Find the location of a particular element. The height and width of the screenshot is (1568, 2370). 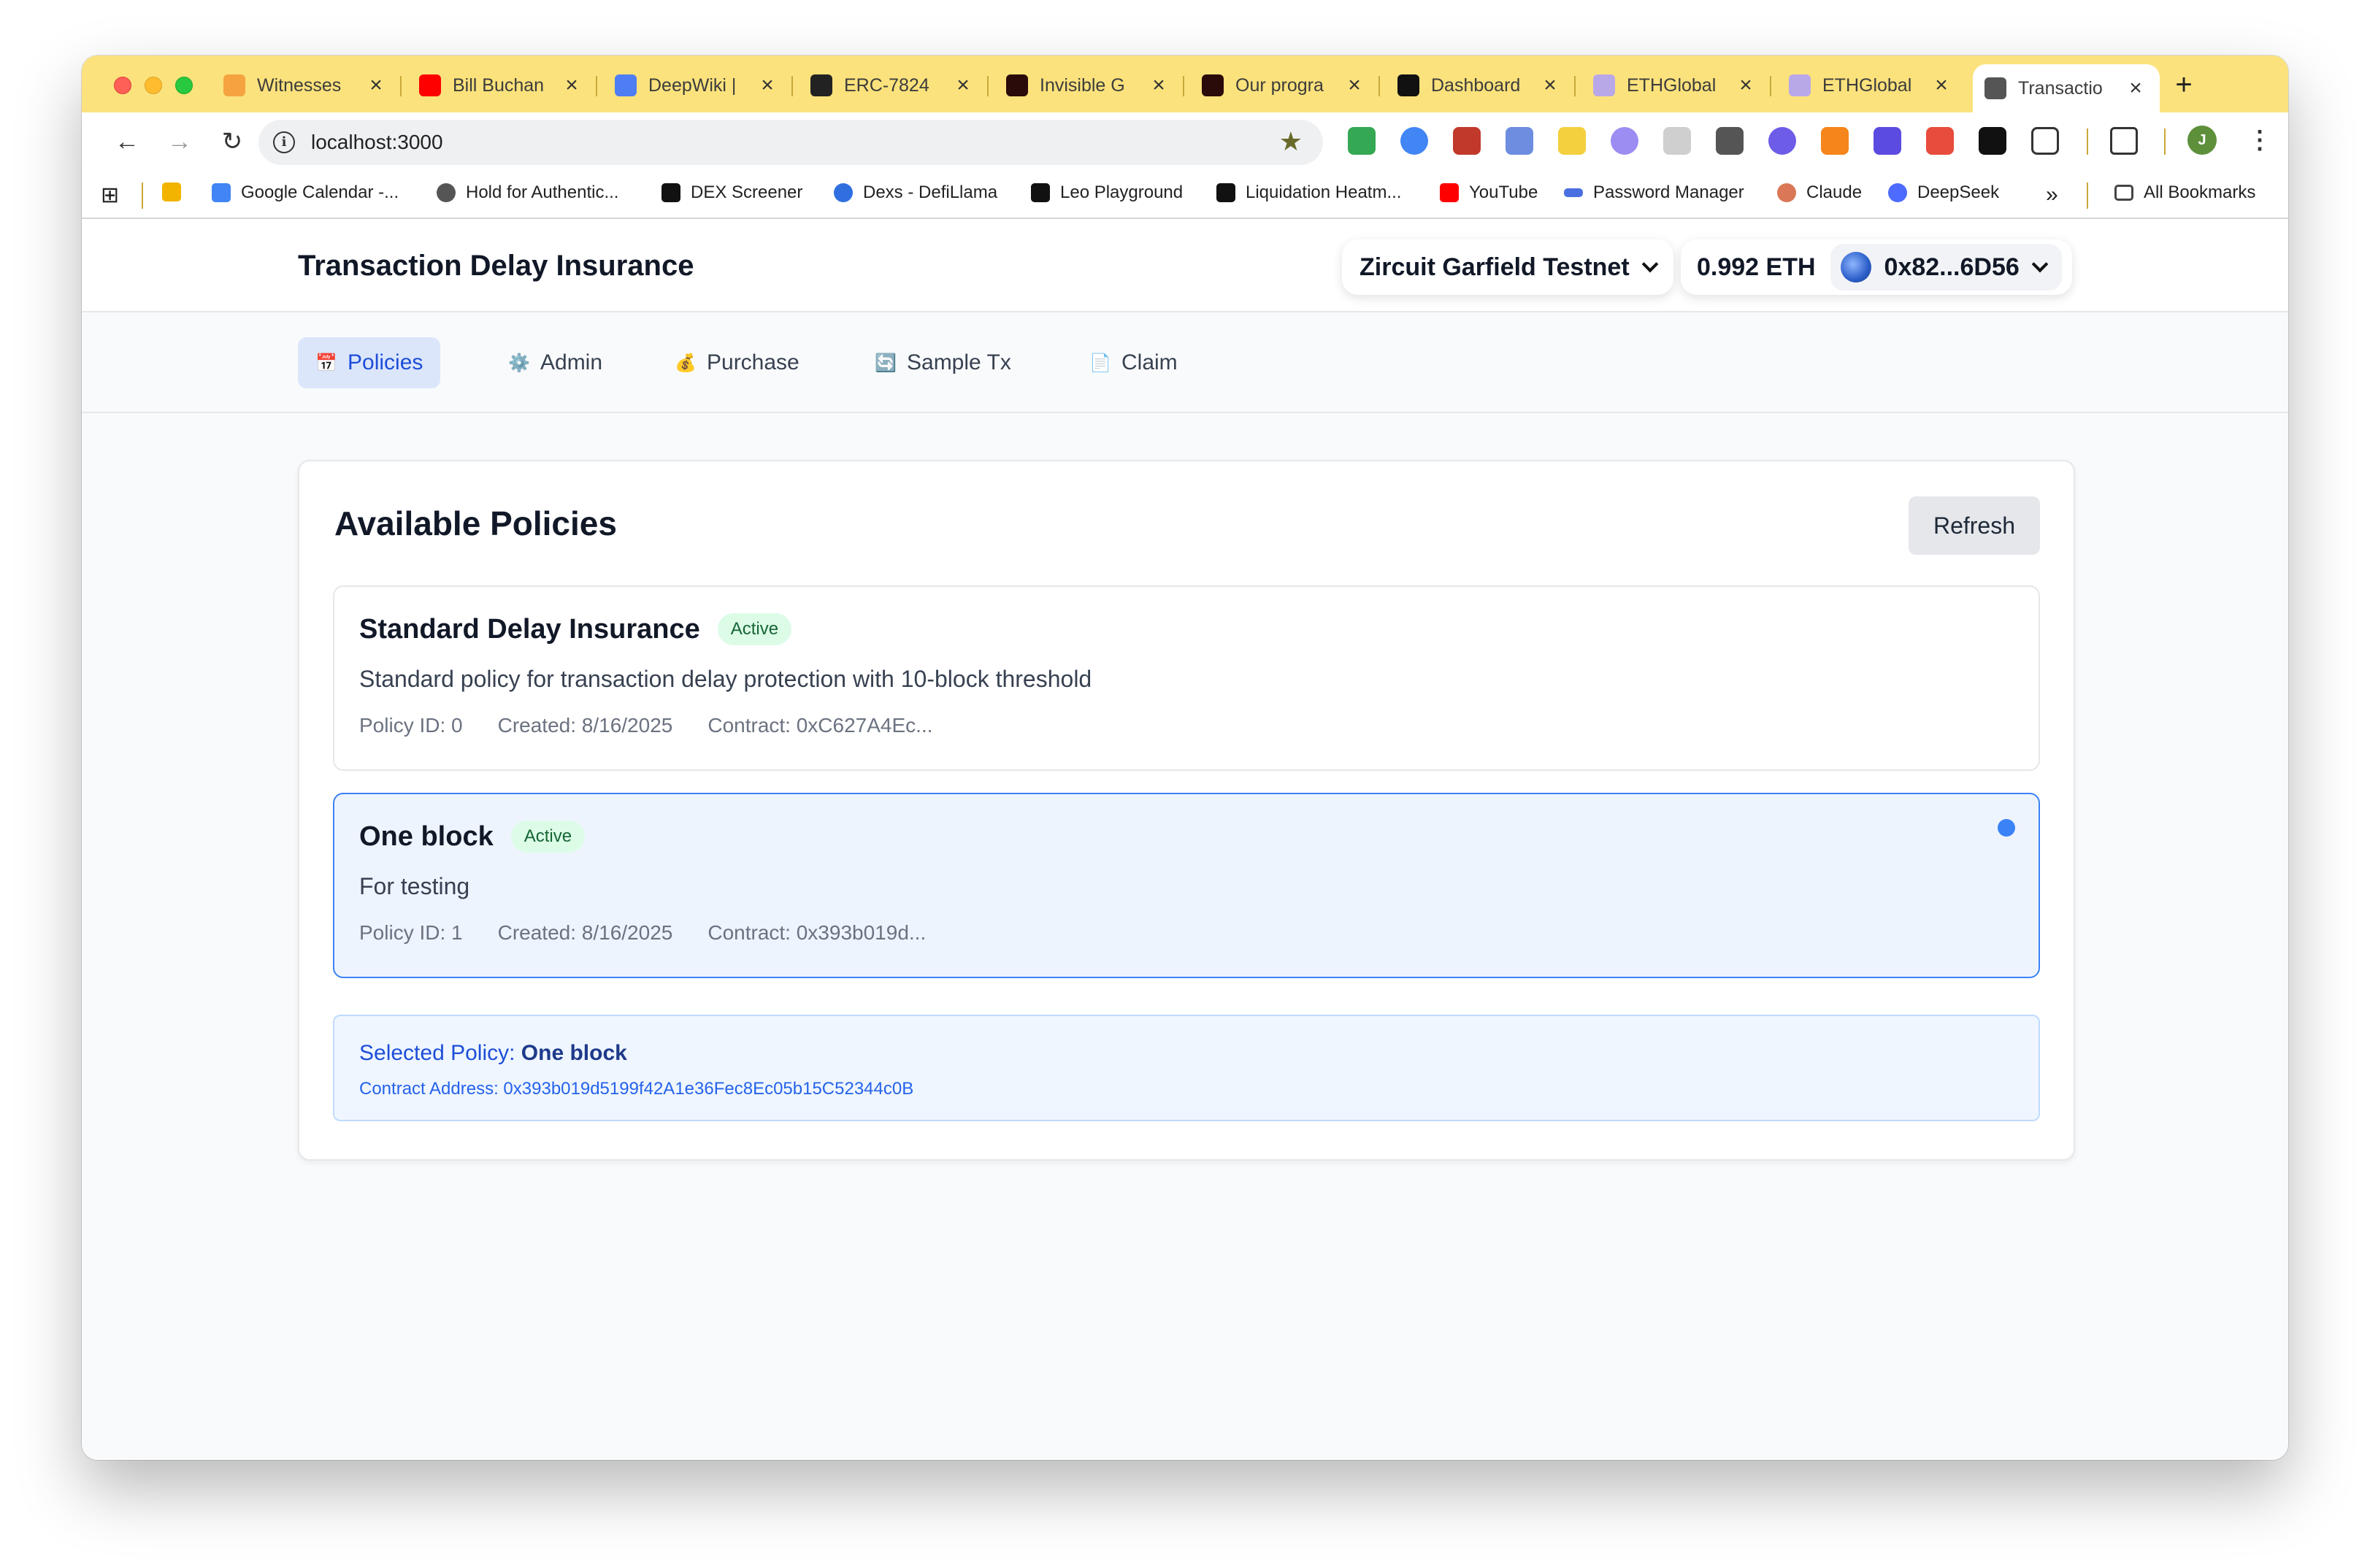

metamask-extension-icon is located at coordinates (1835, 141).